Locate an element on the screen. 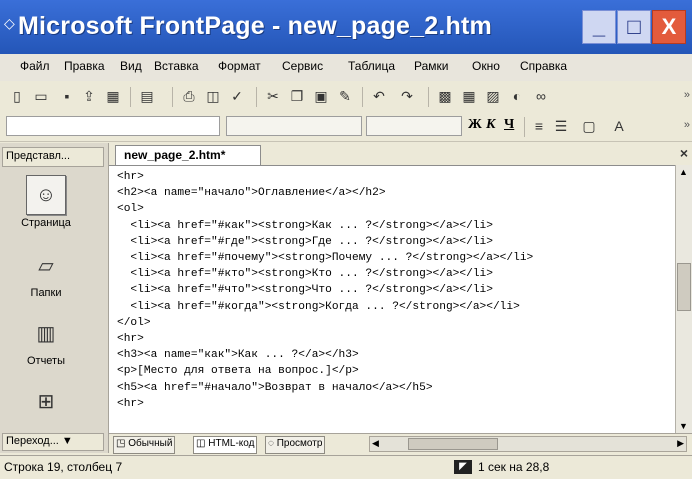  copy-icon: ❐ is located at coordinates (297, 96).